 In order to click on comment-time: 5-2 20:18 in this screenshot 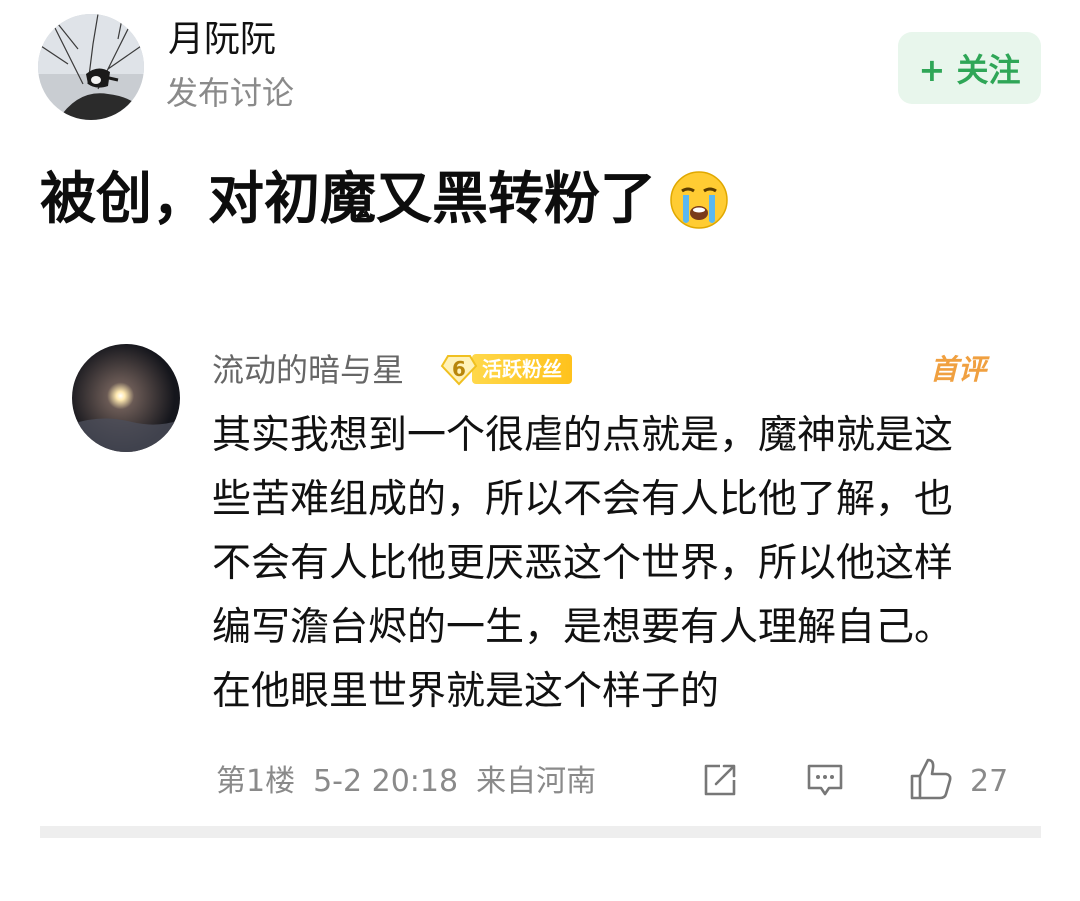, I will do `click(386, 781)`.